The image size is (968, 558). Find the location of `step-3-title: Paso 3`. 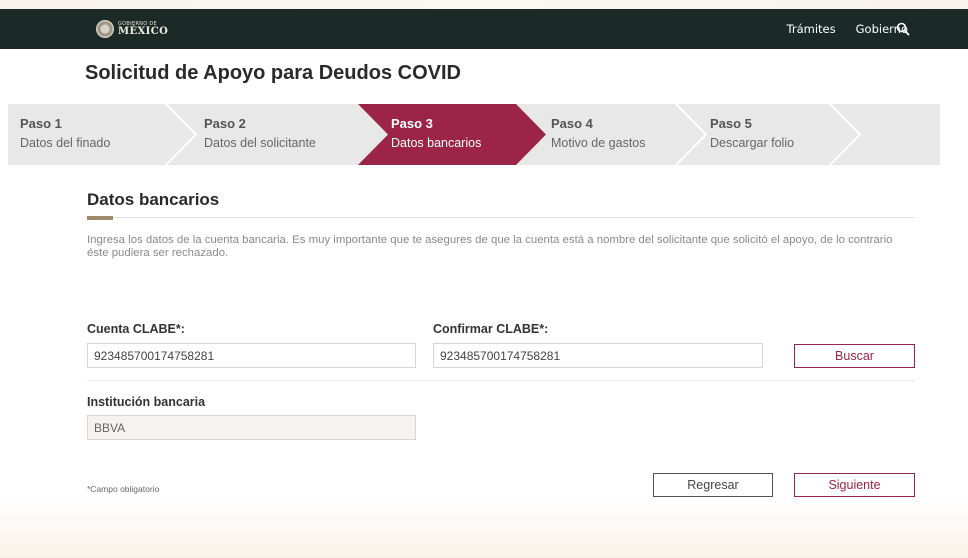

step-3-title: Paso 3 is located at coordinates (412, 123).